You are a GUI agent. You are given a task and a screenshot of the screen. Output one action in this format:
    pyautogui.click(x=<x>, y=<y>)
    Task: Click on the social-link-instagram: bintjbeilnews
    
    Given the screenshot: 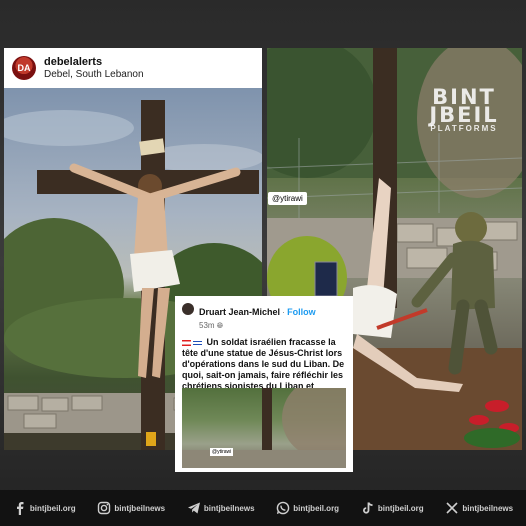 What is the action you would take?
    pyautogui.click(x=131, y=508)
    